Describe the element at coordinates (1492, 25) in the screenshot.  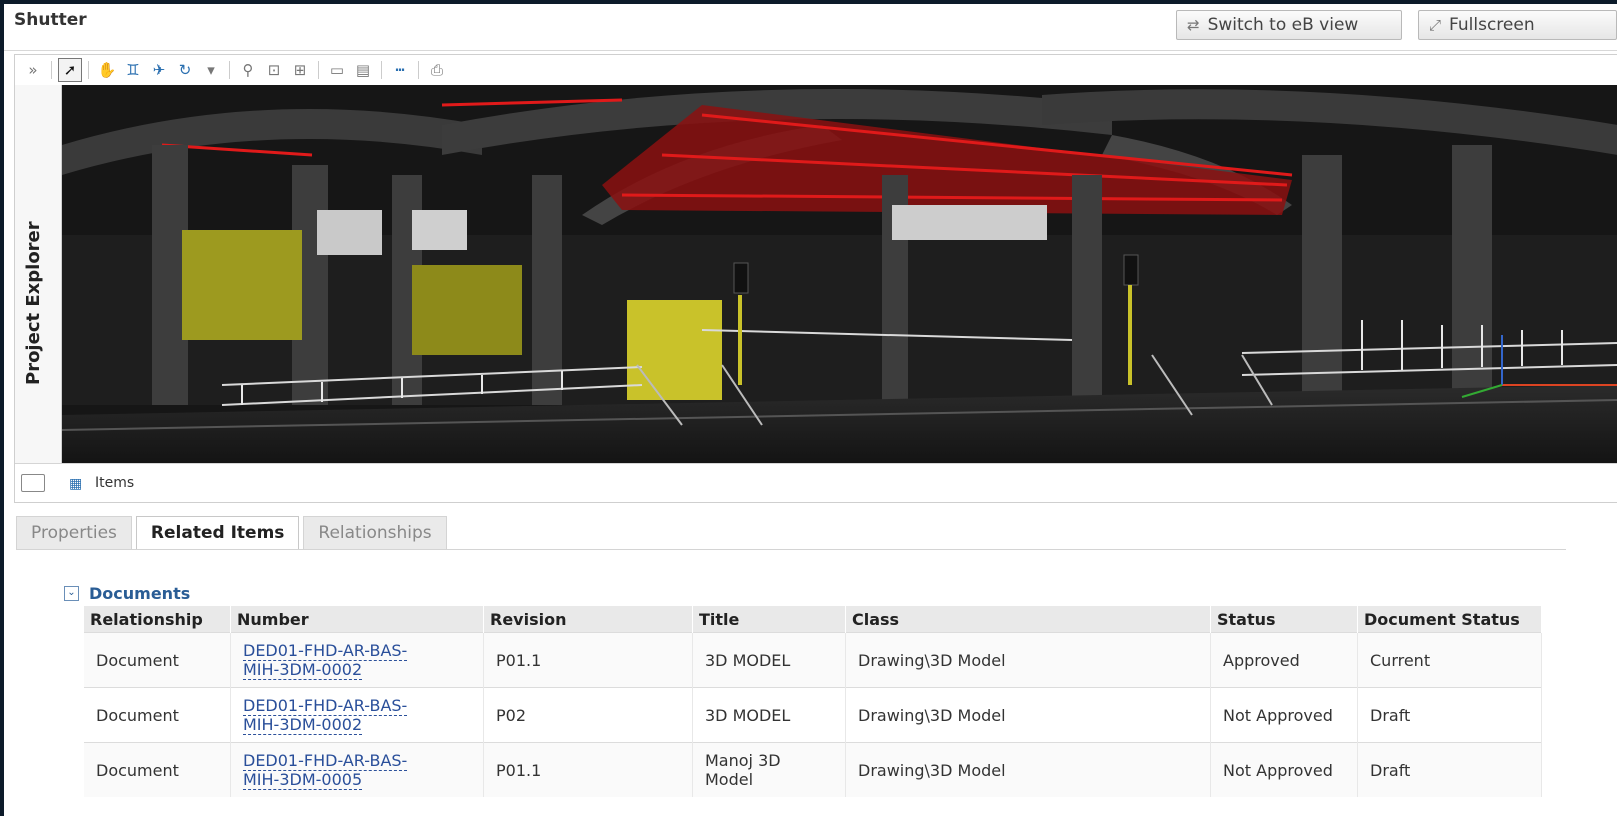
I see `fullscreen-label: Fullscreen` at that location.